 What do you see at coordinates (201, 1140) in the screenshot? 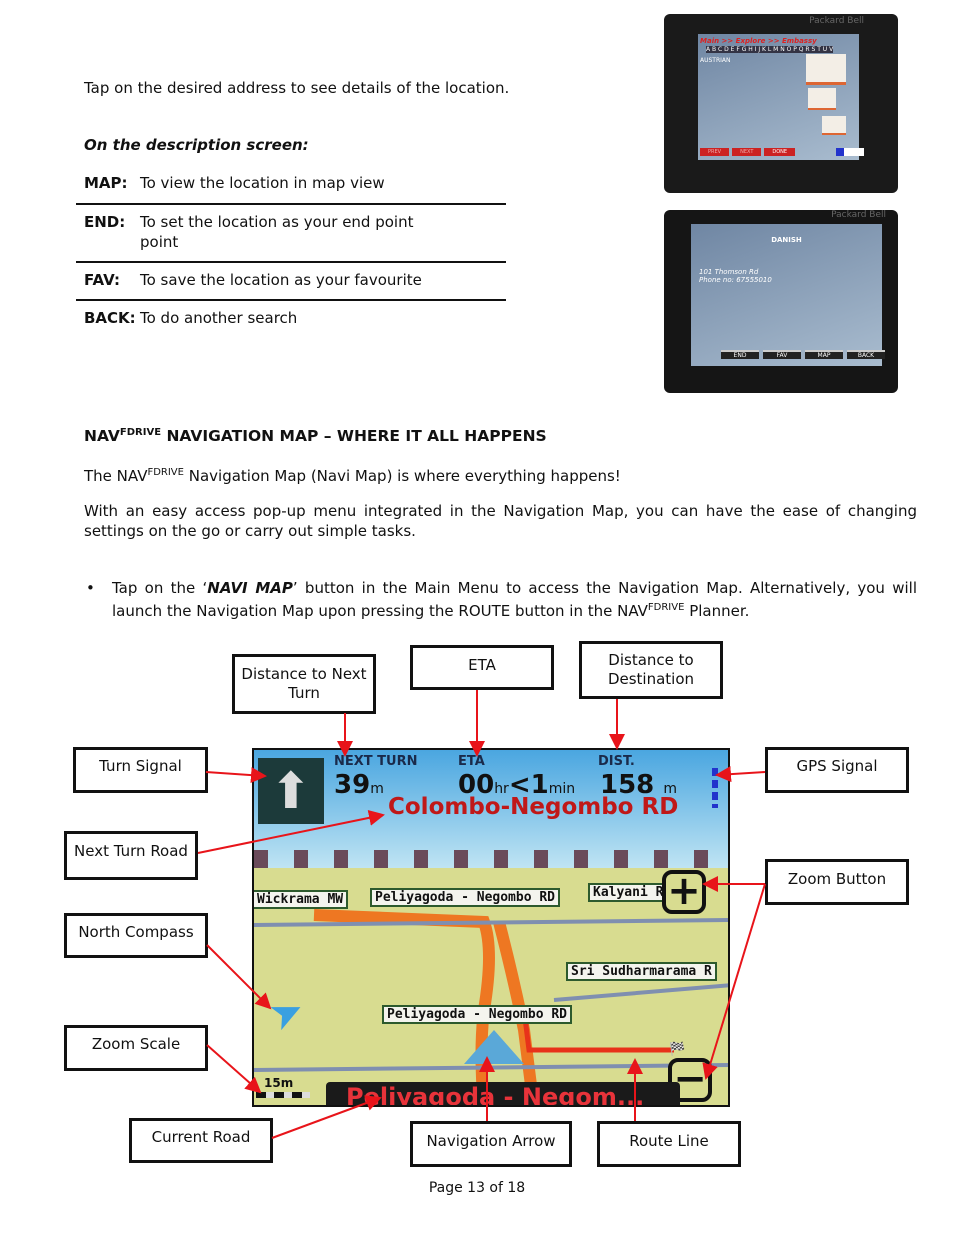
I see `callout-current-road: Current Road` at bounding box center [201, 1140].